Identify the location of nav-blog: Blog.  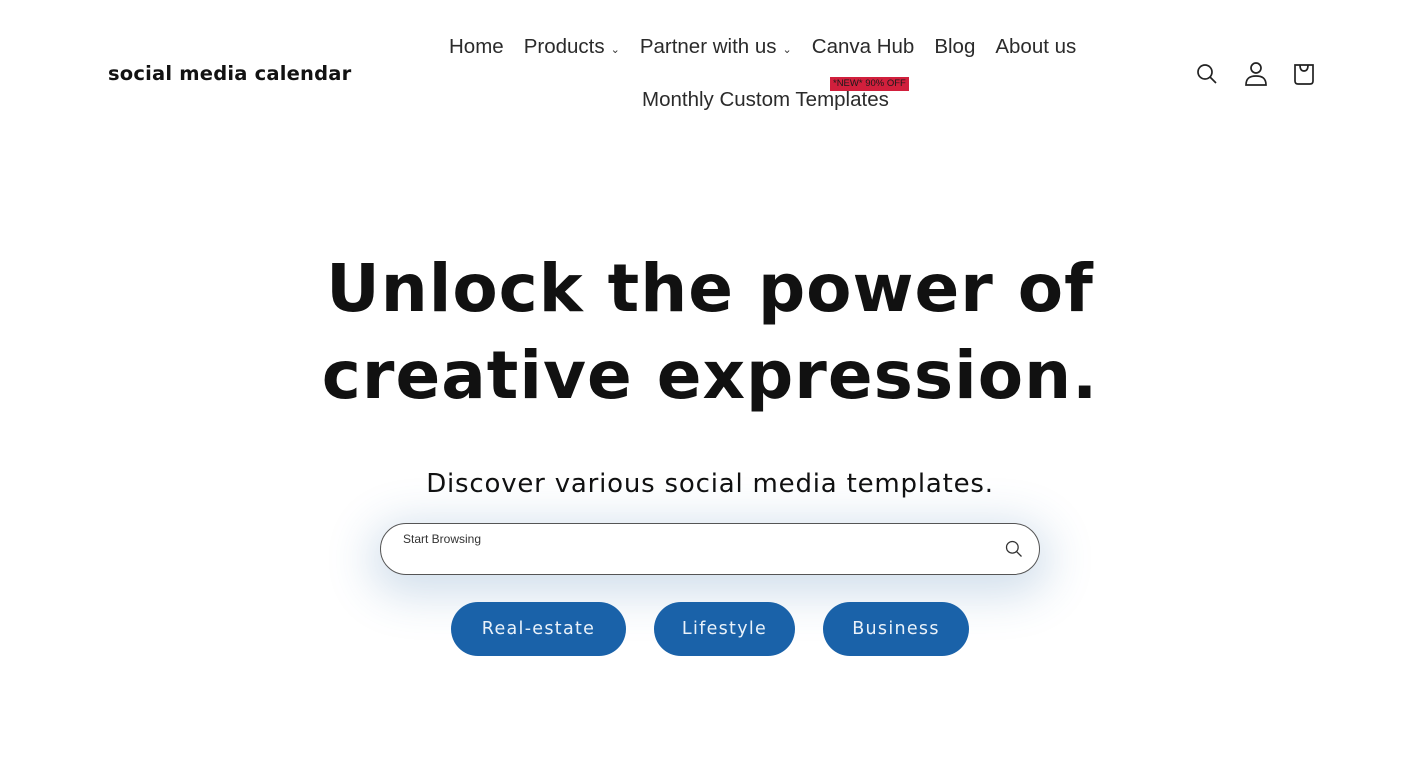
(954, 47).